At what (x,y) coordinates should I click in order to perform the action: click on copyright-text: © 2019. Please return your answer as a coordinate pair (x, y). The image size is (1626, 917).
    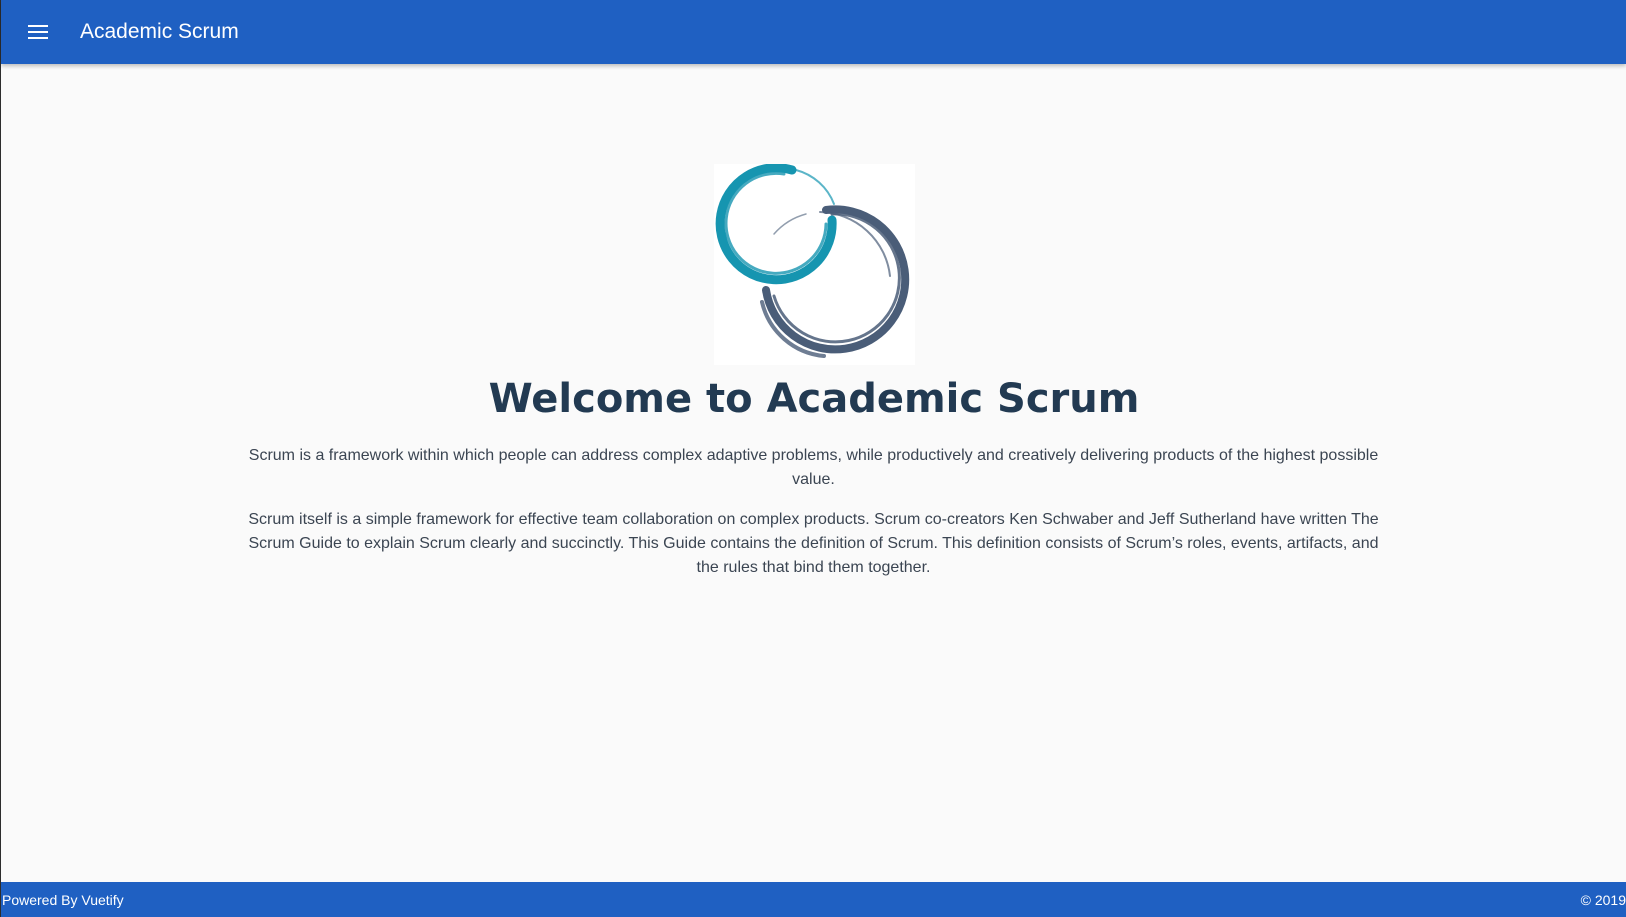
    Looking at the image, I should click on (1603, 899).